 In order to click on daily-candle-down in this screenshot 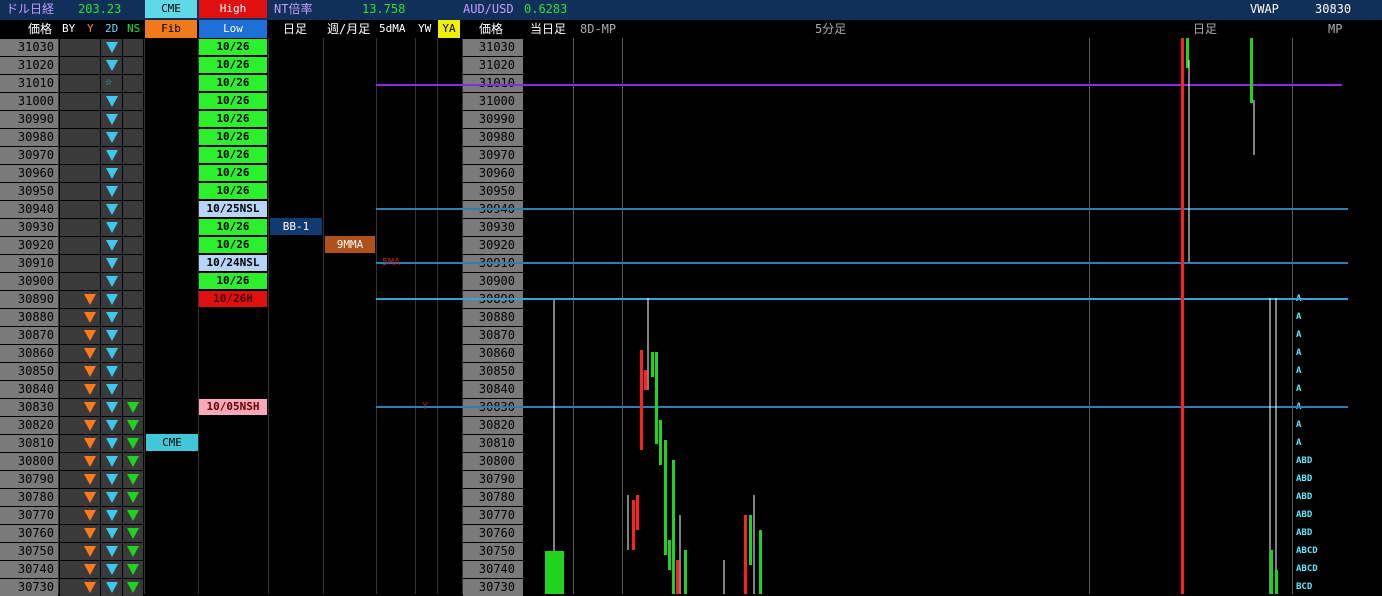, I will do `click(1182, 316)`.